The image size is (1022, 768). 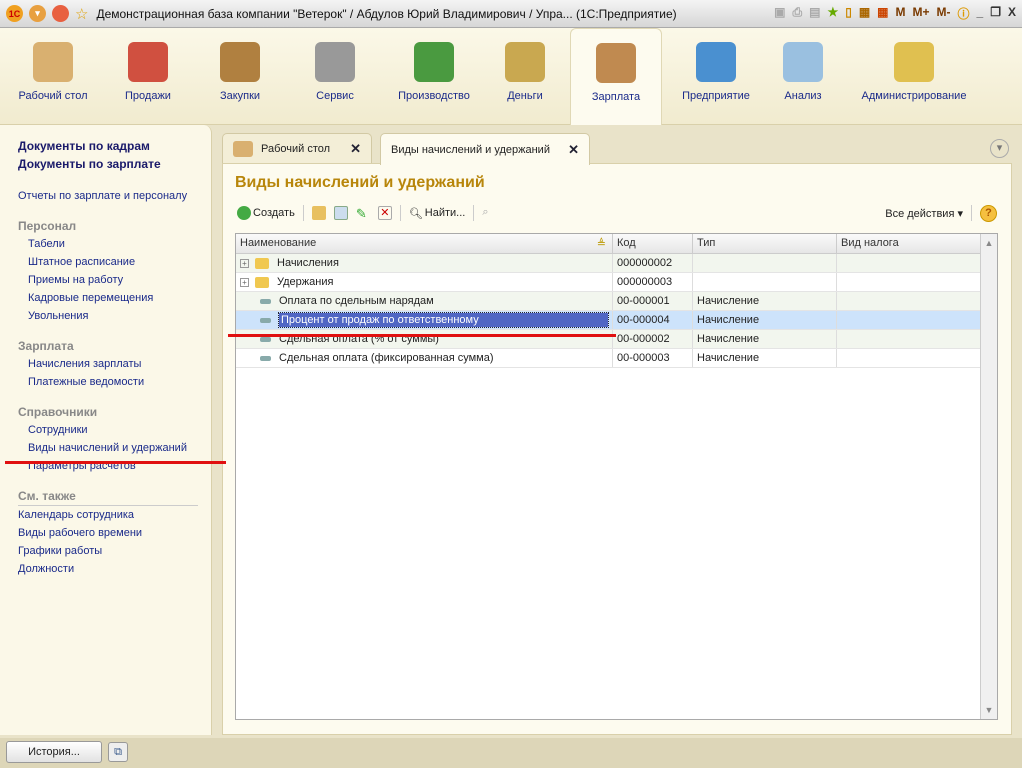 I want to click on column-header-tax: Вид налога, so click(x=909, y=243).